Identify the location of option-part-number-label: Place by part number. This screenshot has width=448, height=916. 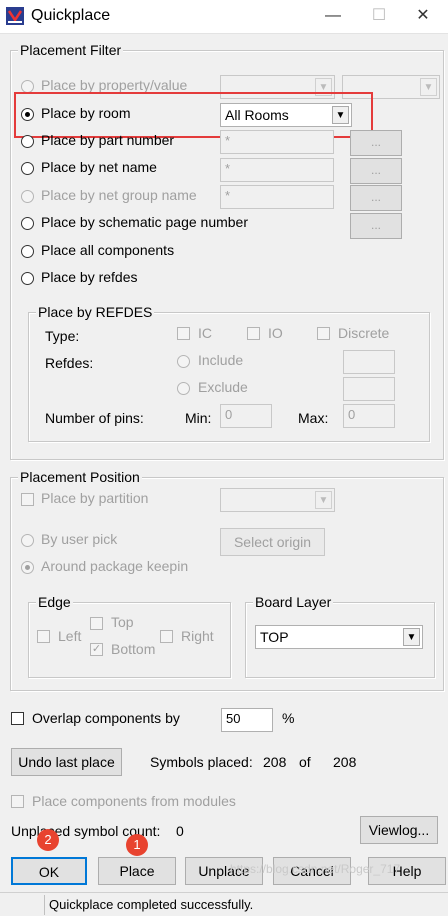
(108, 140).